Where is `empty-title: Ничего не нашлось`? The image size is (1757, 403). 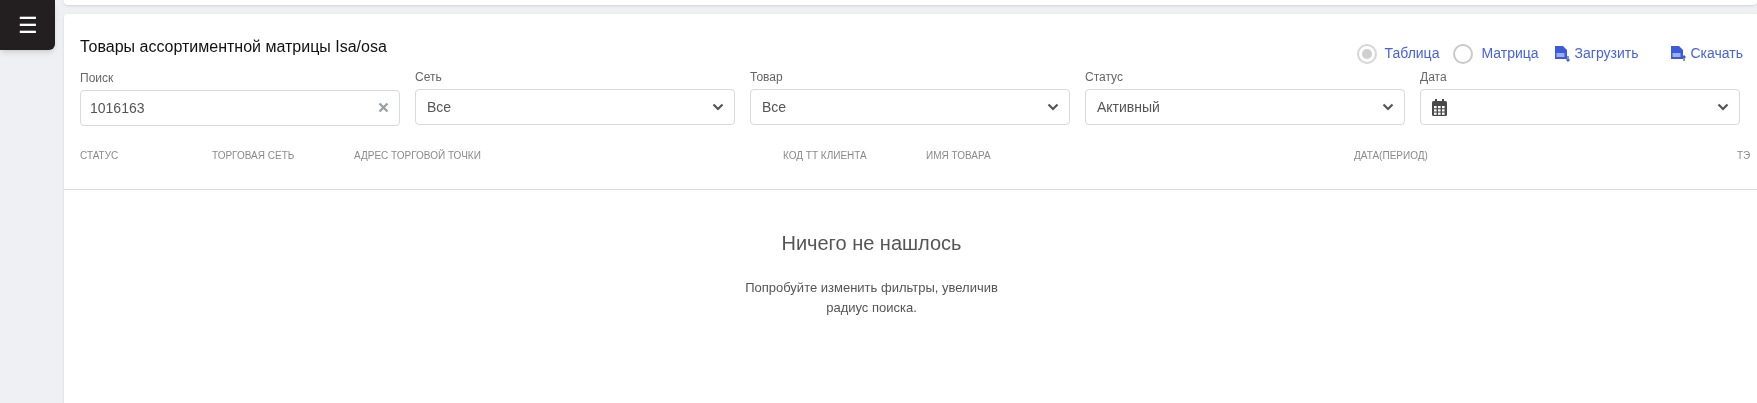 empty-title: Ничего не нашлось is located at coordinates (871, 243).